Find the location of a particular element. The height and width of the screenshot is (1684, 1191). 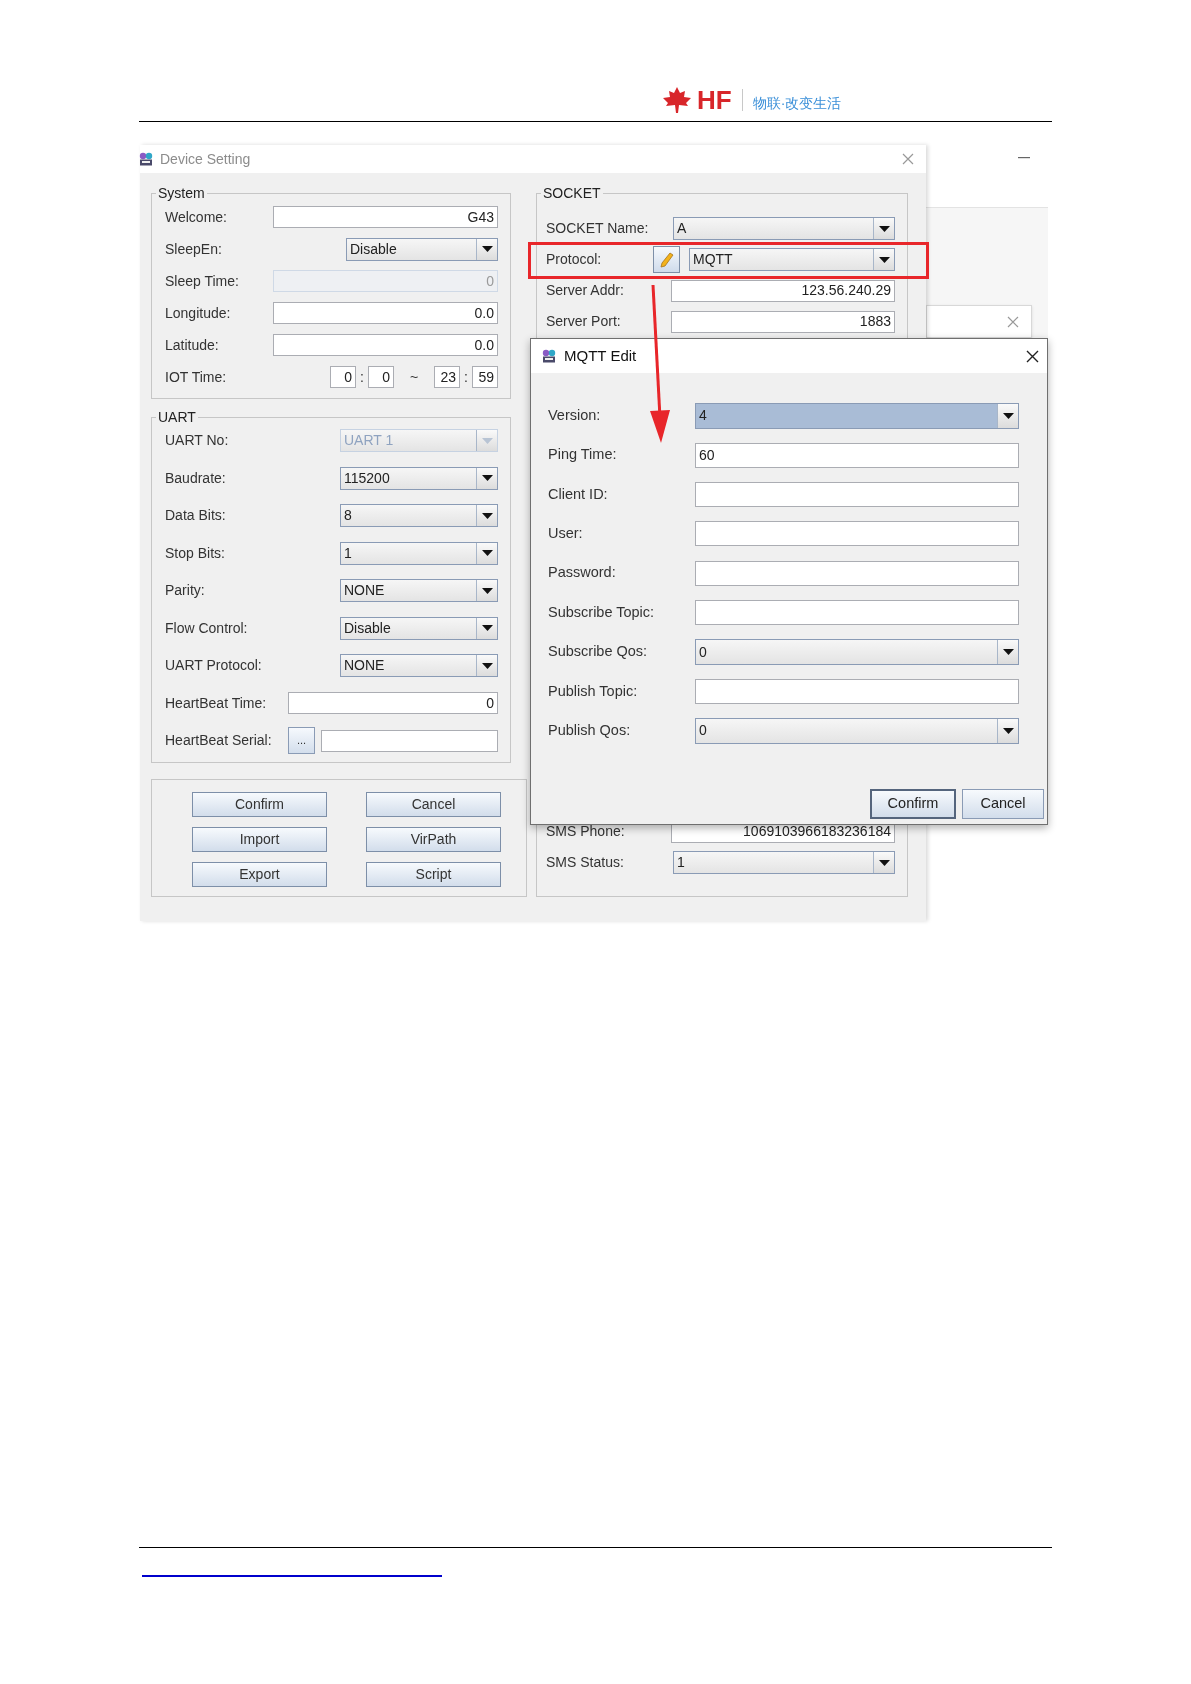

field-label: Password: is located at coordinates (582, 573).